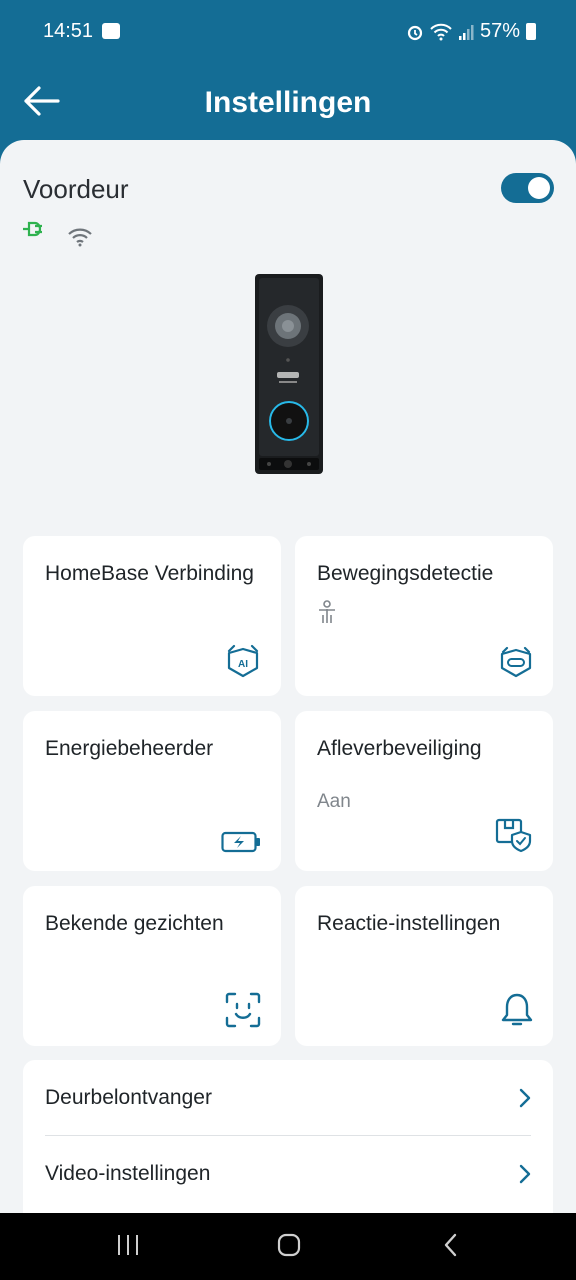 Image resolution: width=576 pixels, height=1280 pixels. Describe the element at coordinates (289, 374) in the screenshot. I see `doorbell-device-image` at that location.